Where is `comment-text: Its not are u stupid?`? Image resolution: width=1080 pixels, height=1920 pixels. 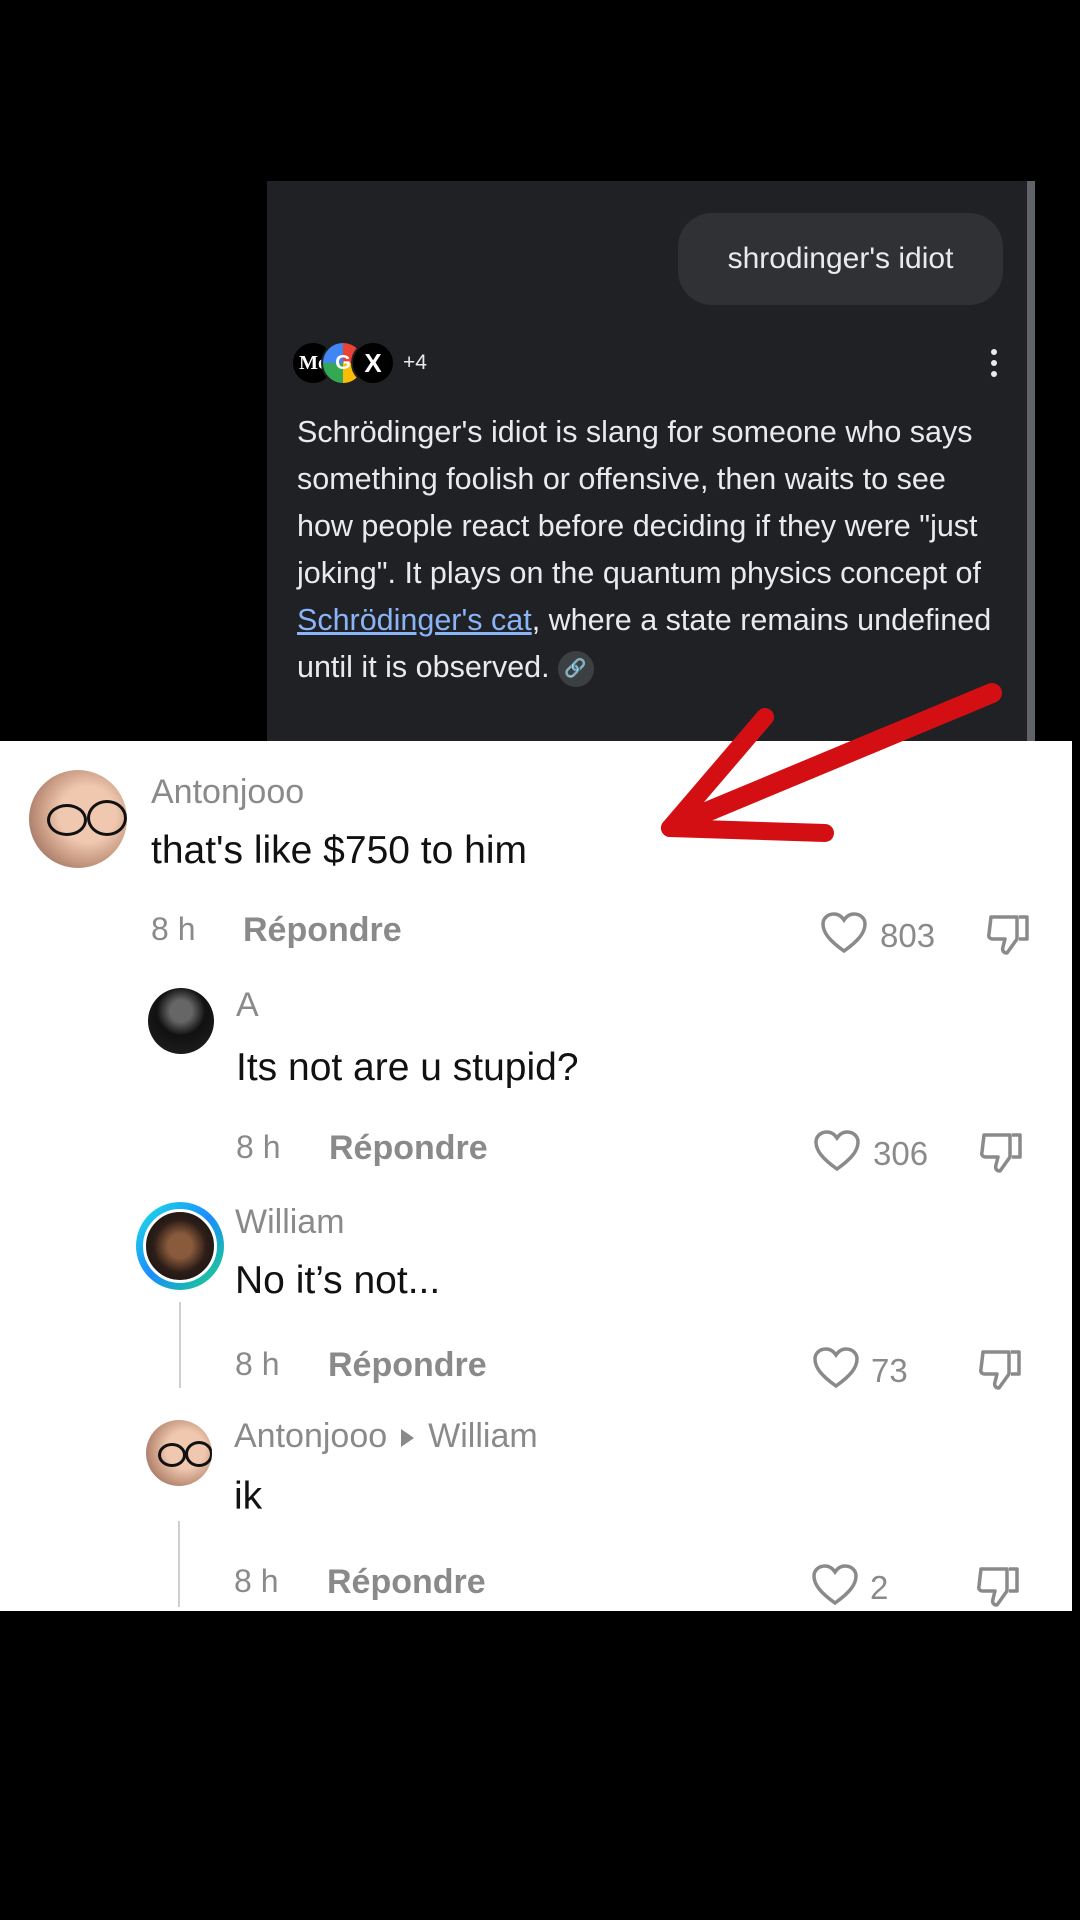
comment-text: Its not are u stupid? is located at coordinates (407, 1067).